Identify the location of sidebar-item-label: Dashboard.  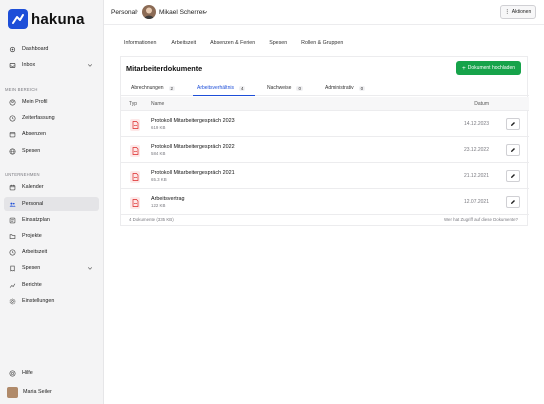
(35, 49).